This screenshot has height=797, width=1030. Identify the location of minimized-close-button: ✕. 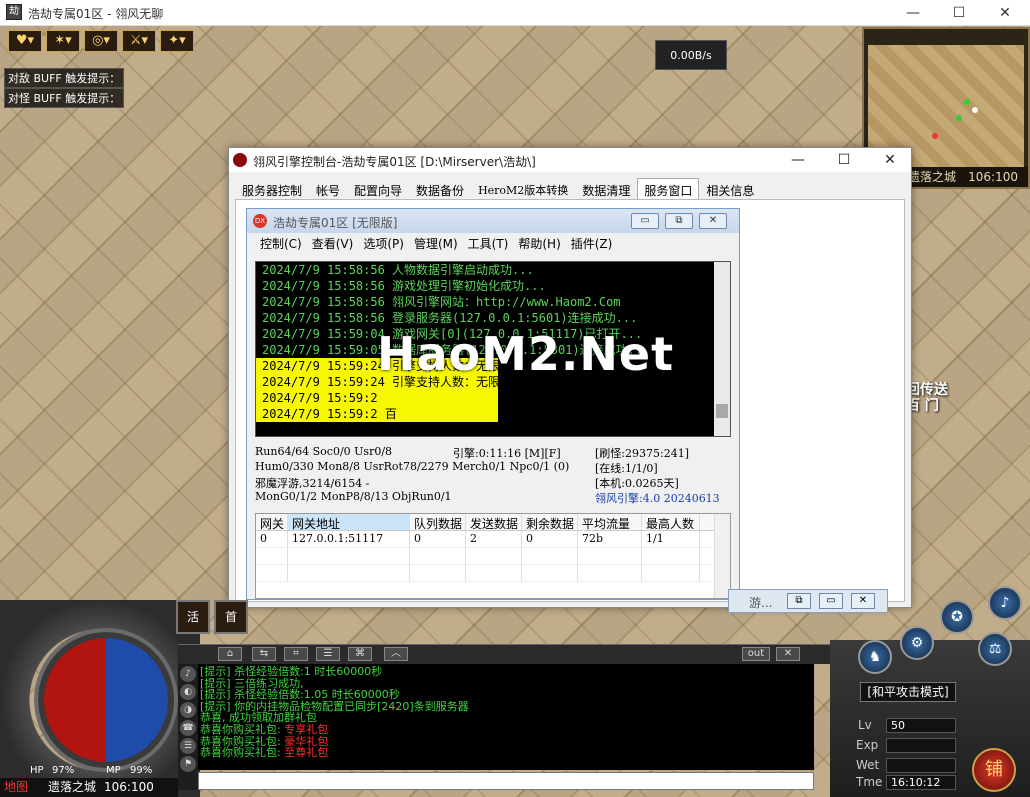
(863, 601).